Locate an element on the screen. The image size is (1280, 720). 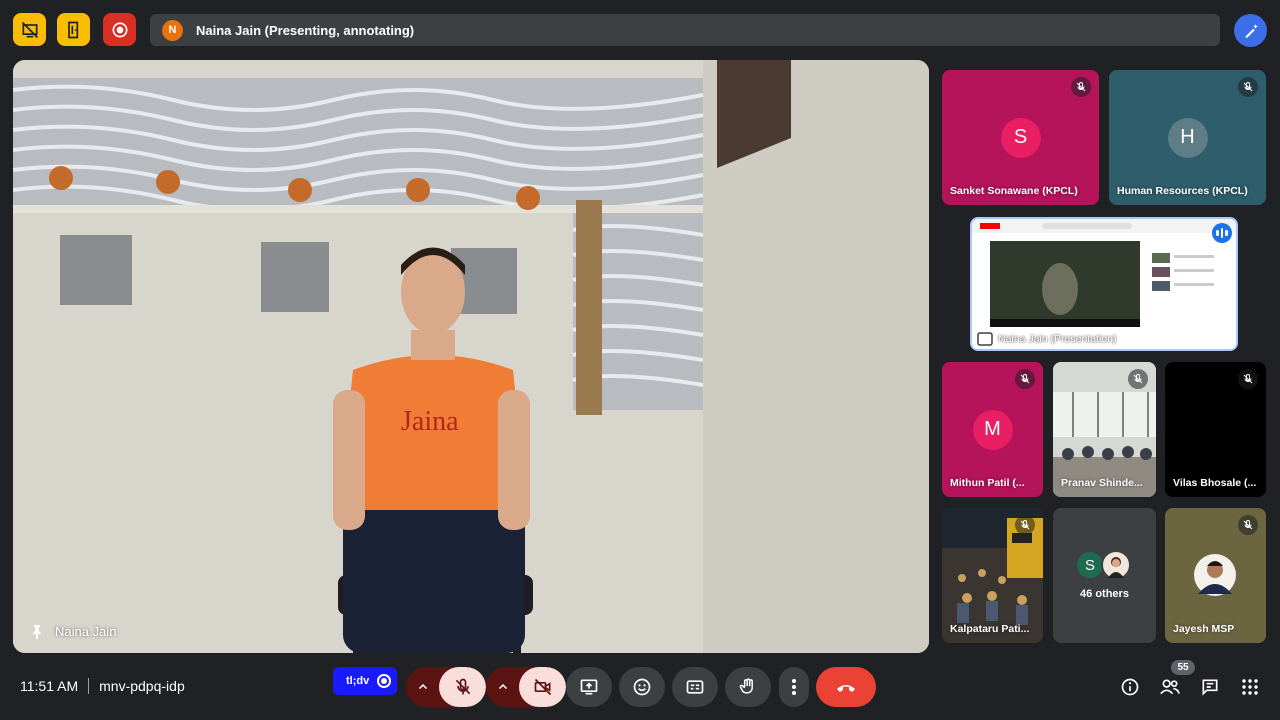
recording-button is located at coordinates (119, 29).